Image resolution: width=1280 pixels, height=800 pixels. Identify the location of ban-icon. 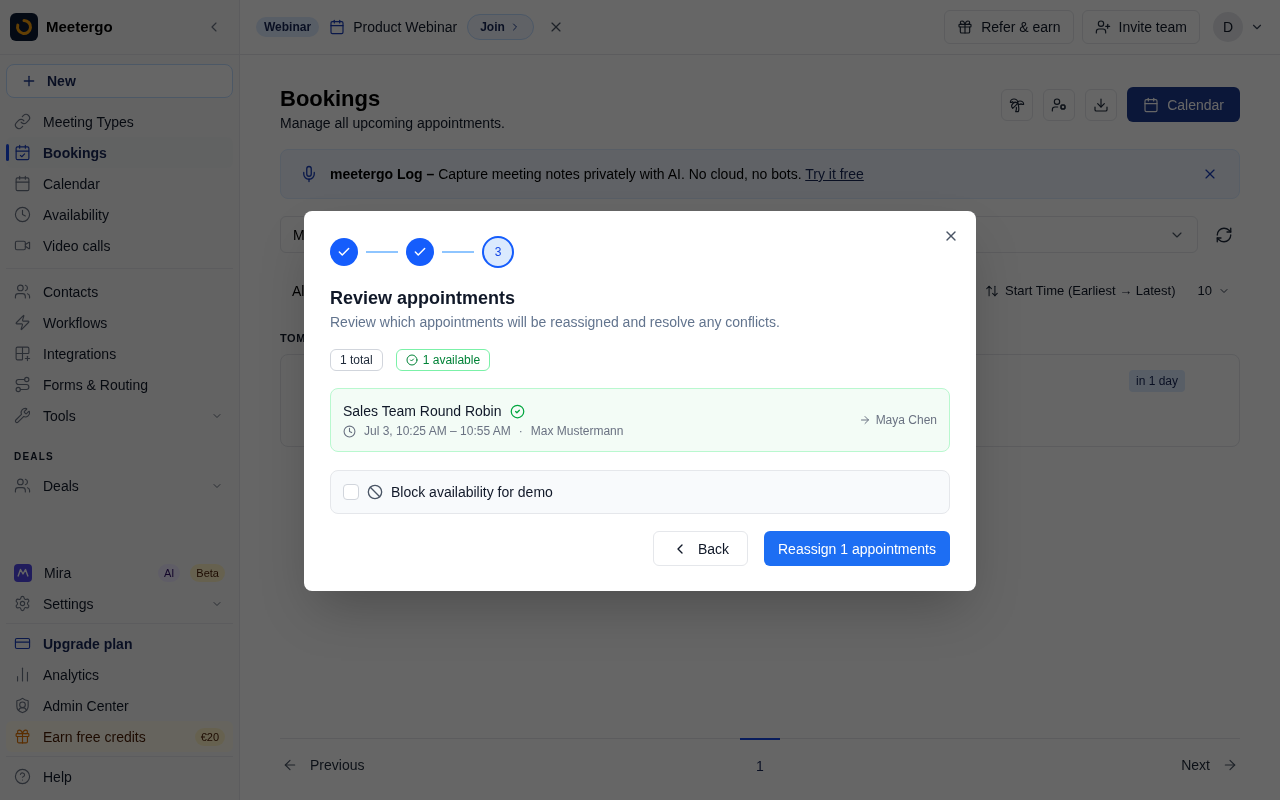
(375, 492).